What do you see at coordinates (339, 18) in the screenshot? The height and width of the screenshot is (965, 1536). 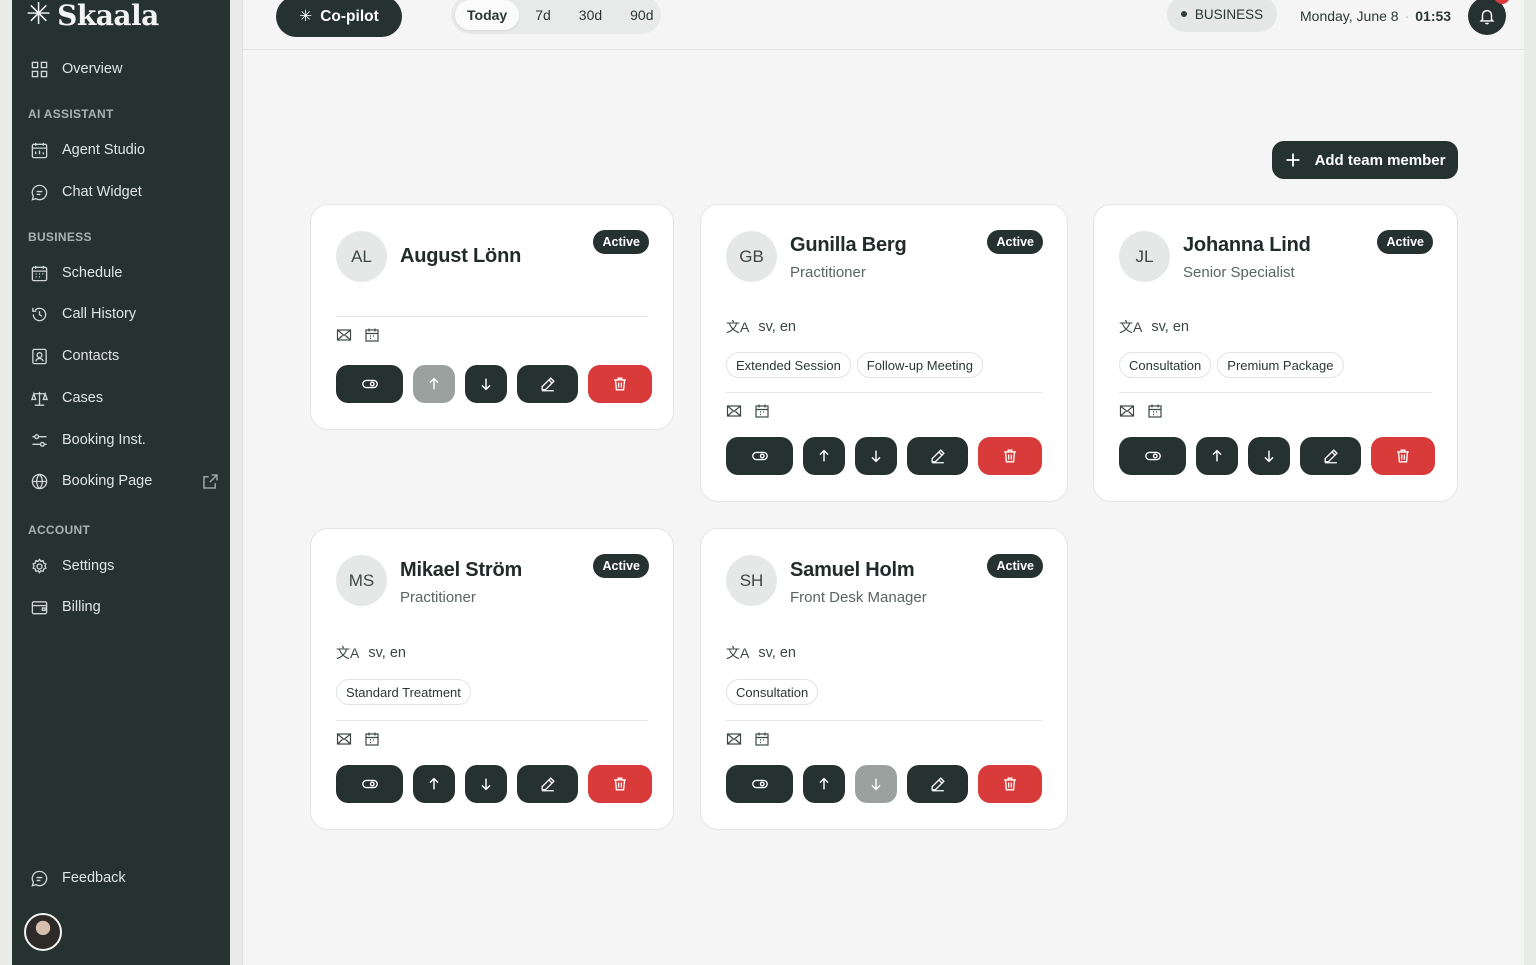 I see `copilot-button: ✳ Co-pilot` at bounding box center [339, 18].